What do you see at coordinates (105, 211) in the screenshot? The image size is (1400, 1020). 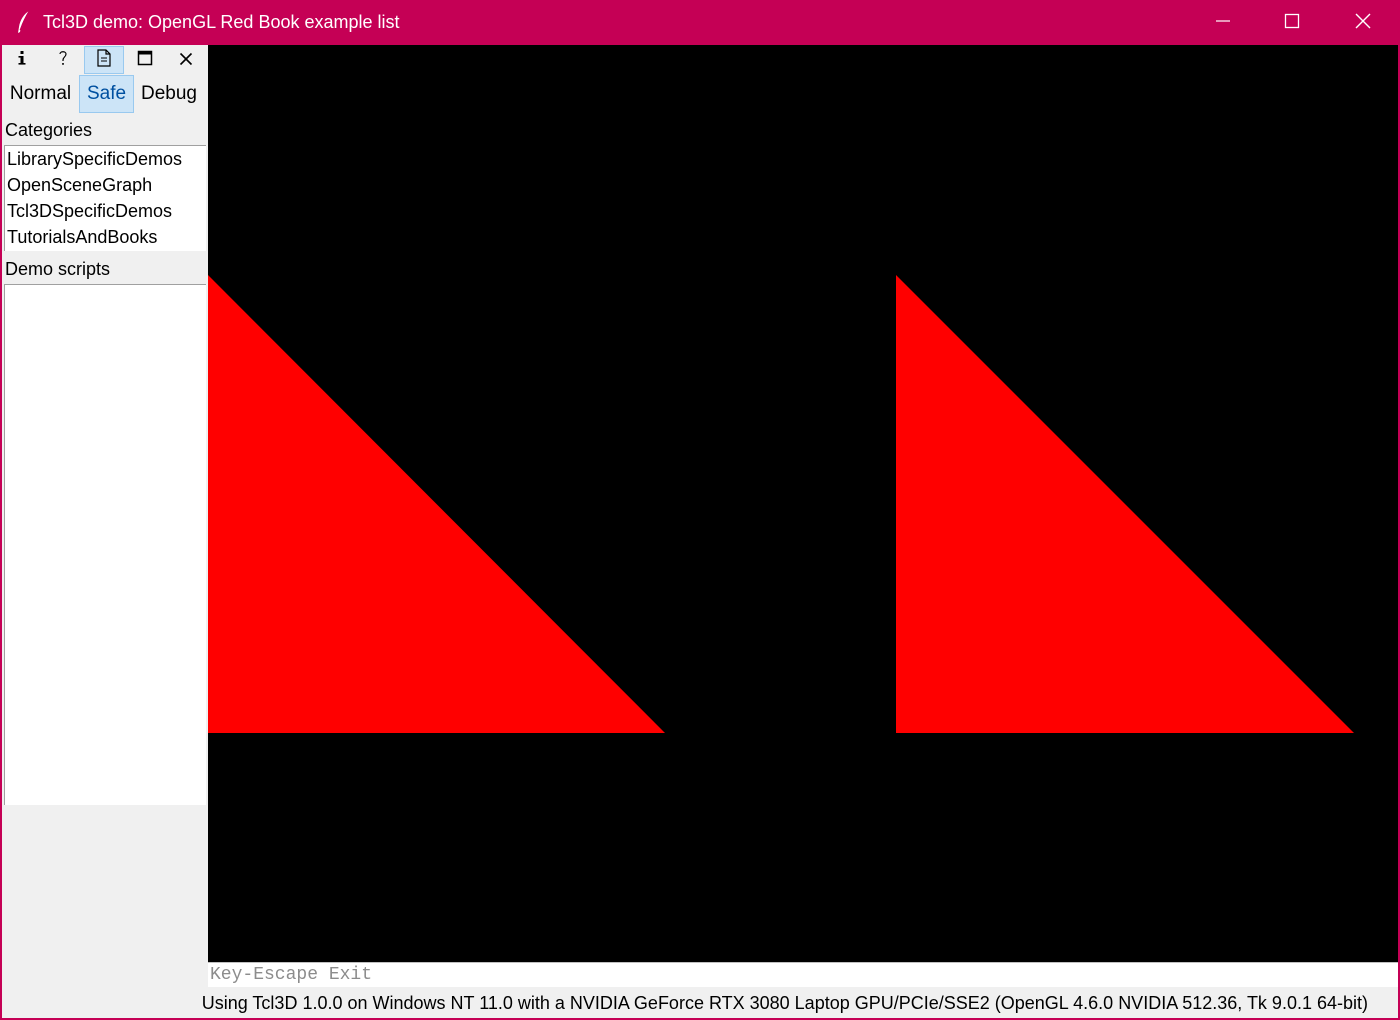 I see `list-item: Tcl3DSpecificDemos` at bounding box center [105, 211].